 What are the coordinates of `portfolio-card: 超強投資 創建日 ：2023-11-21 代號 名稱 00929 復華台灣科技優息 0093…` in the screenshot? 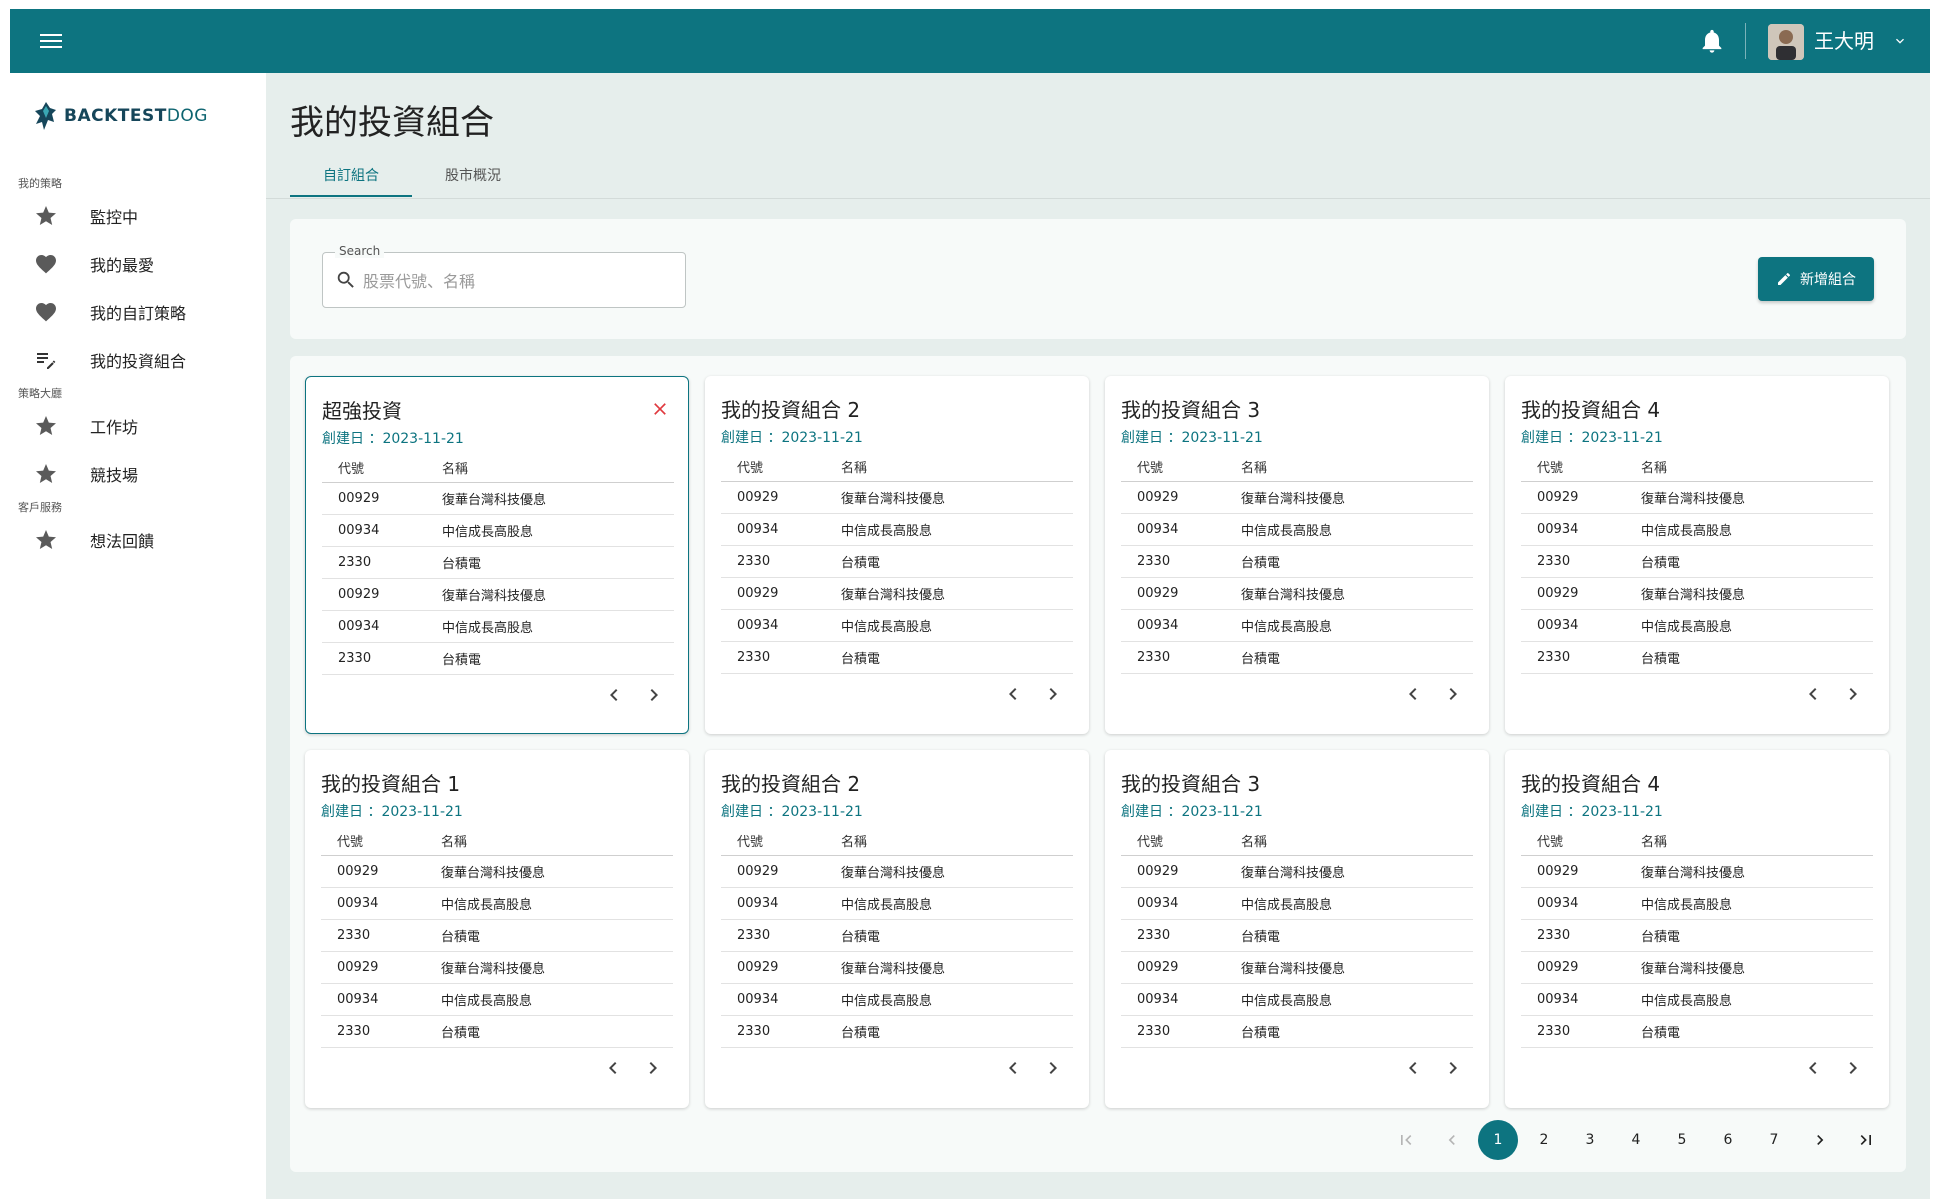 It's located at (497, 555).